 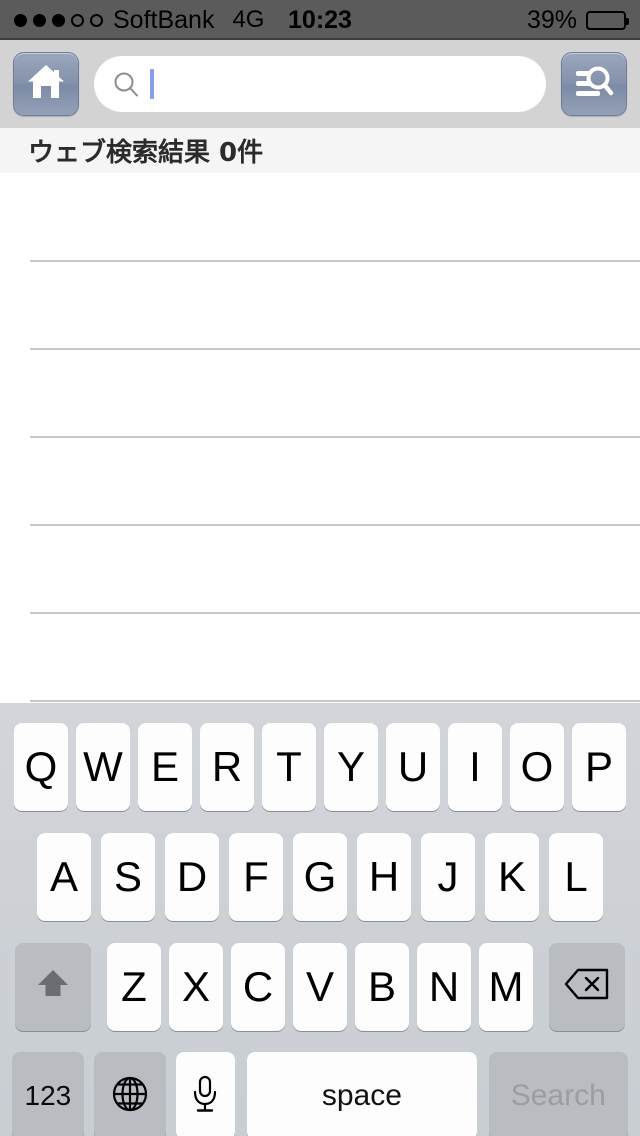 I want to click on key-j: J, so click(x=448, y=876).